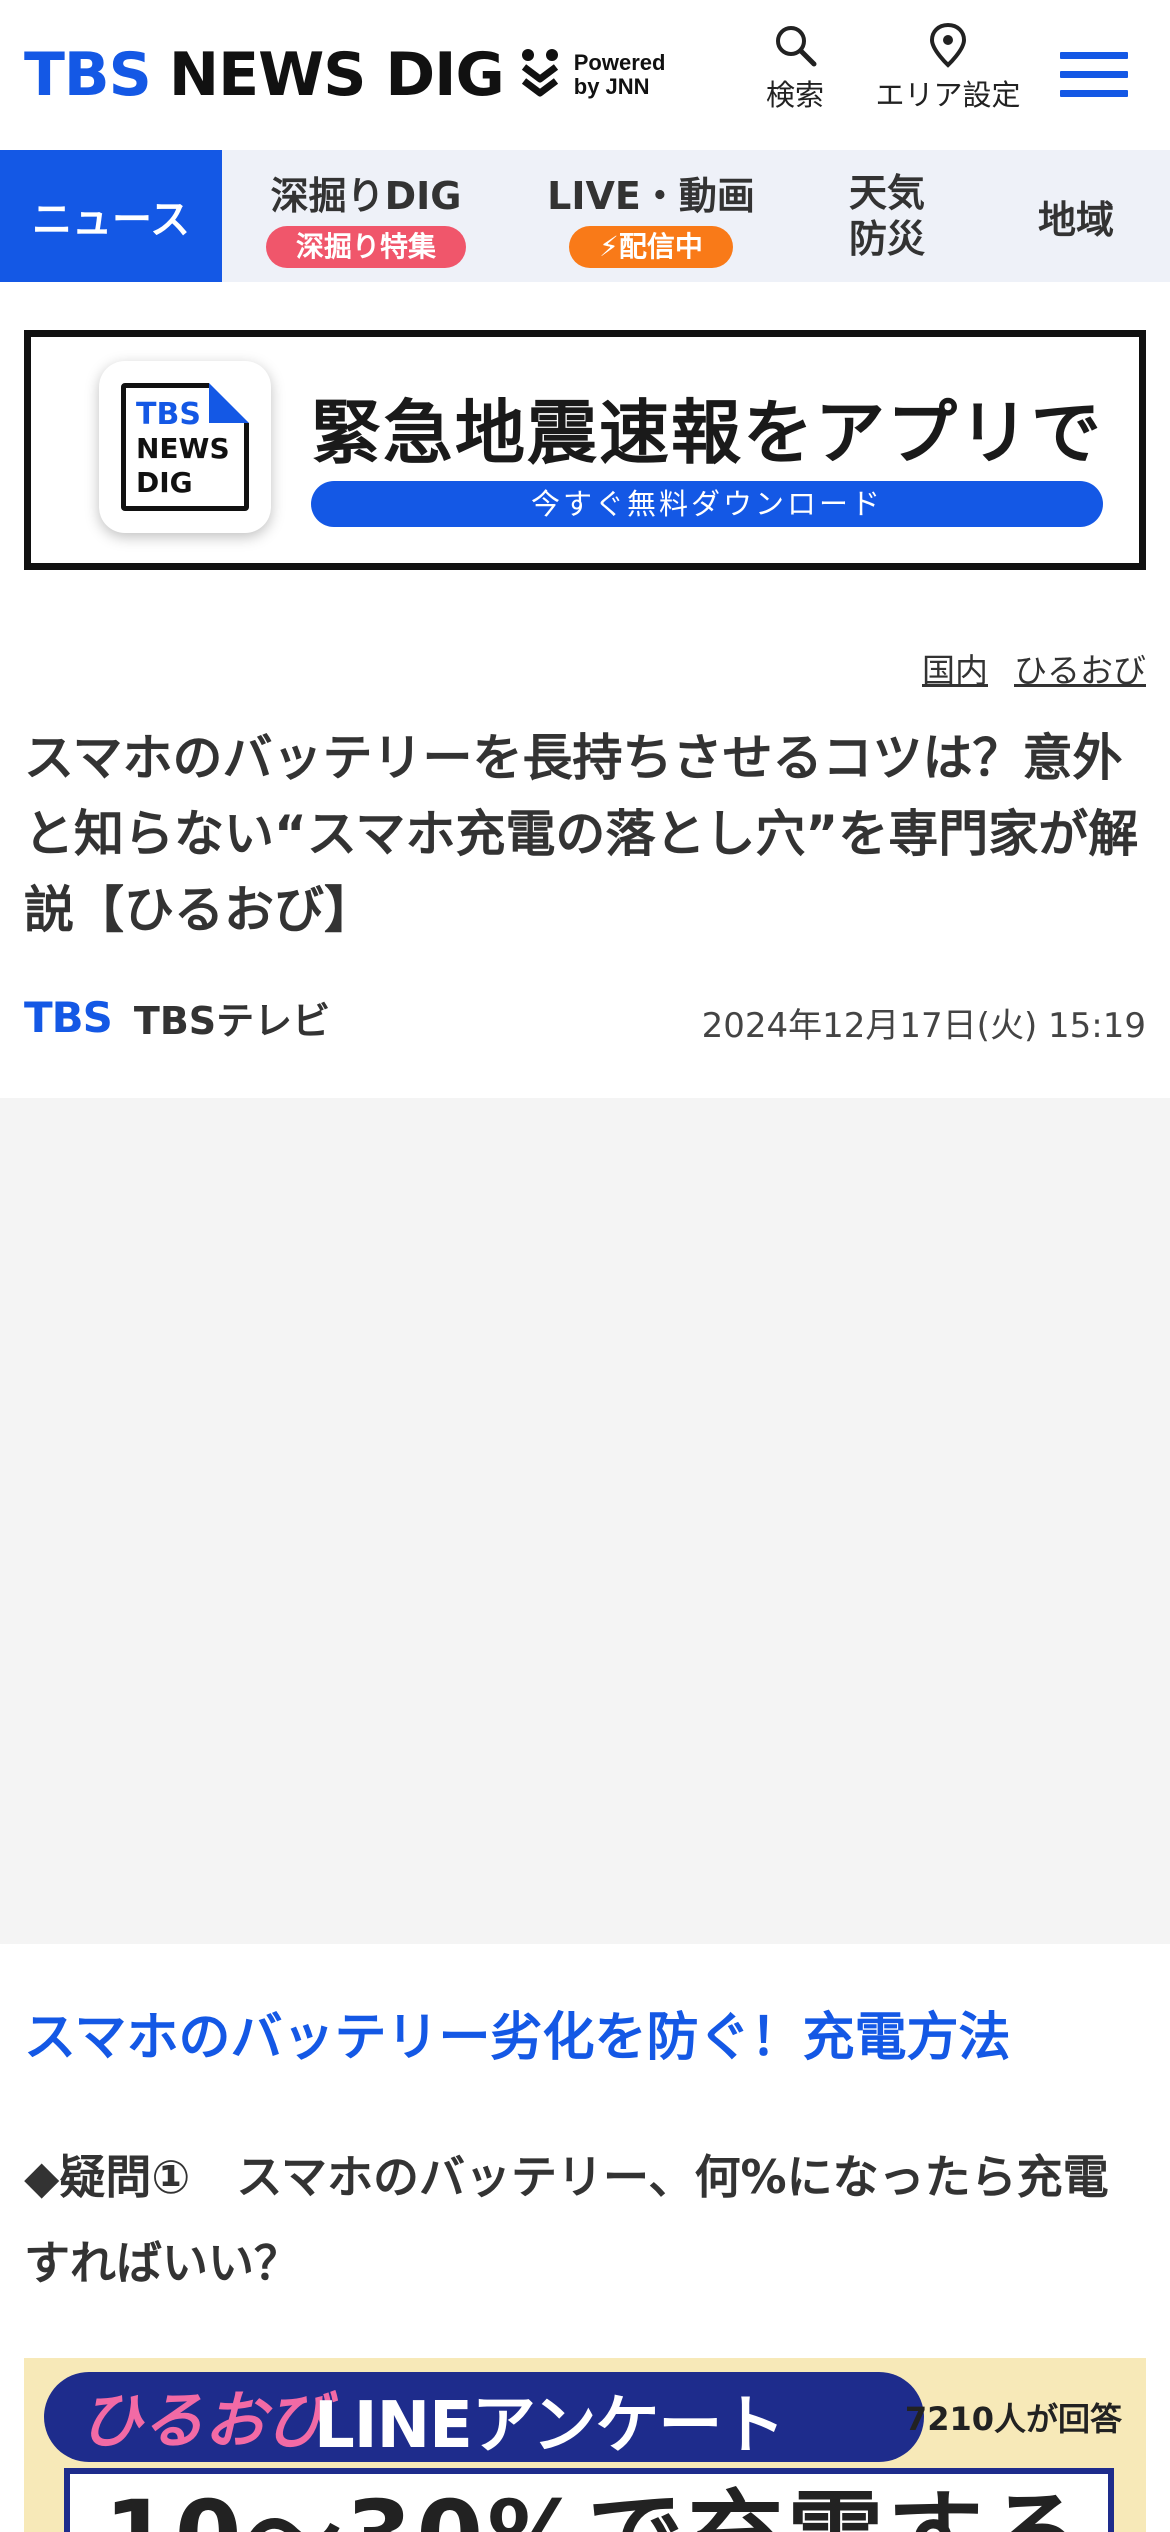  I want to click on logo-tbs: TBS, so click(88, 75).